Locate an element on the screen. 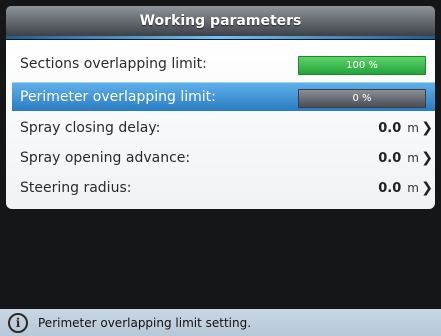 The height and width of the screenshot is (336, 441). row-spray-closing-delay: Spray closing delay: 0.0 m ❯ is located at coordinates (223, 128).